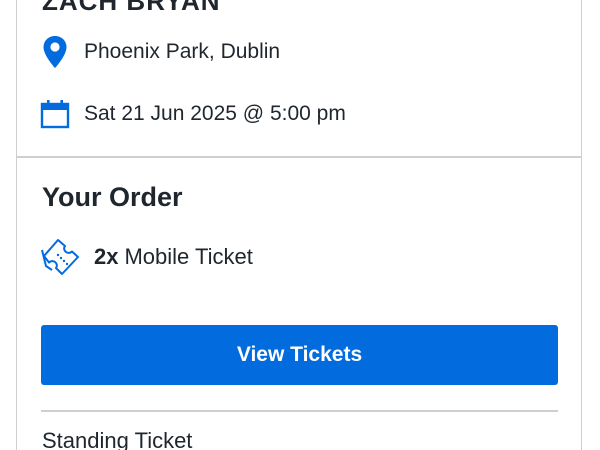 This screenshot has width=600, height=450. What do you see at coordinates (188, 256) in the screenshot?
I see `ticket-type: Mobile Ticket` at bounding box center [188, 256].